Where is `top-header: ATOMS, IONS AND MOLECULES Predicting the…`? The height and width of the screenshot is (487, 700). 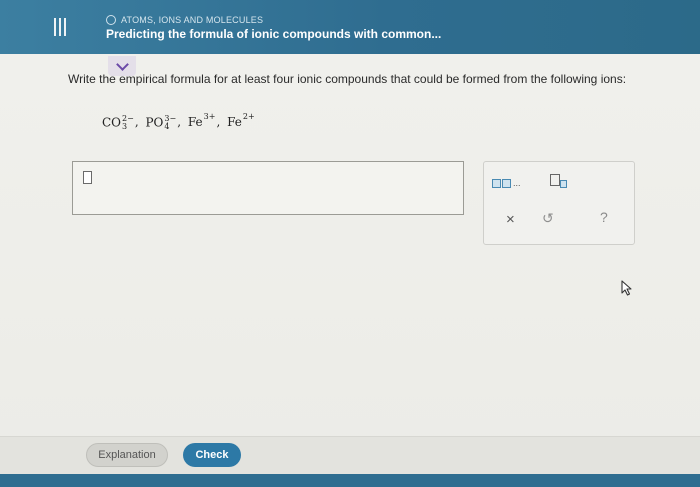 top-header: ATOMS, IONS AND MOLECULES Predicting the… is located at coordinates (350, 27).